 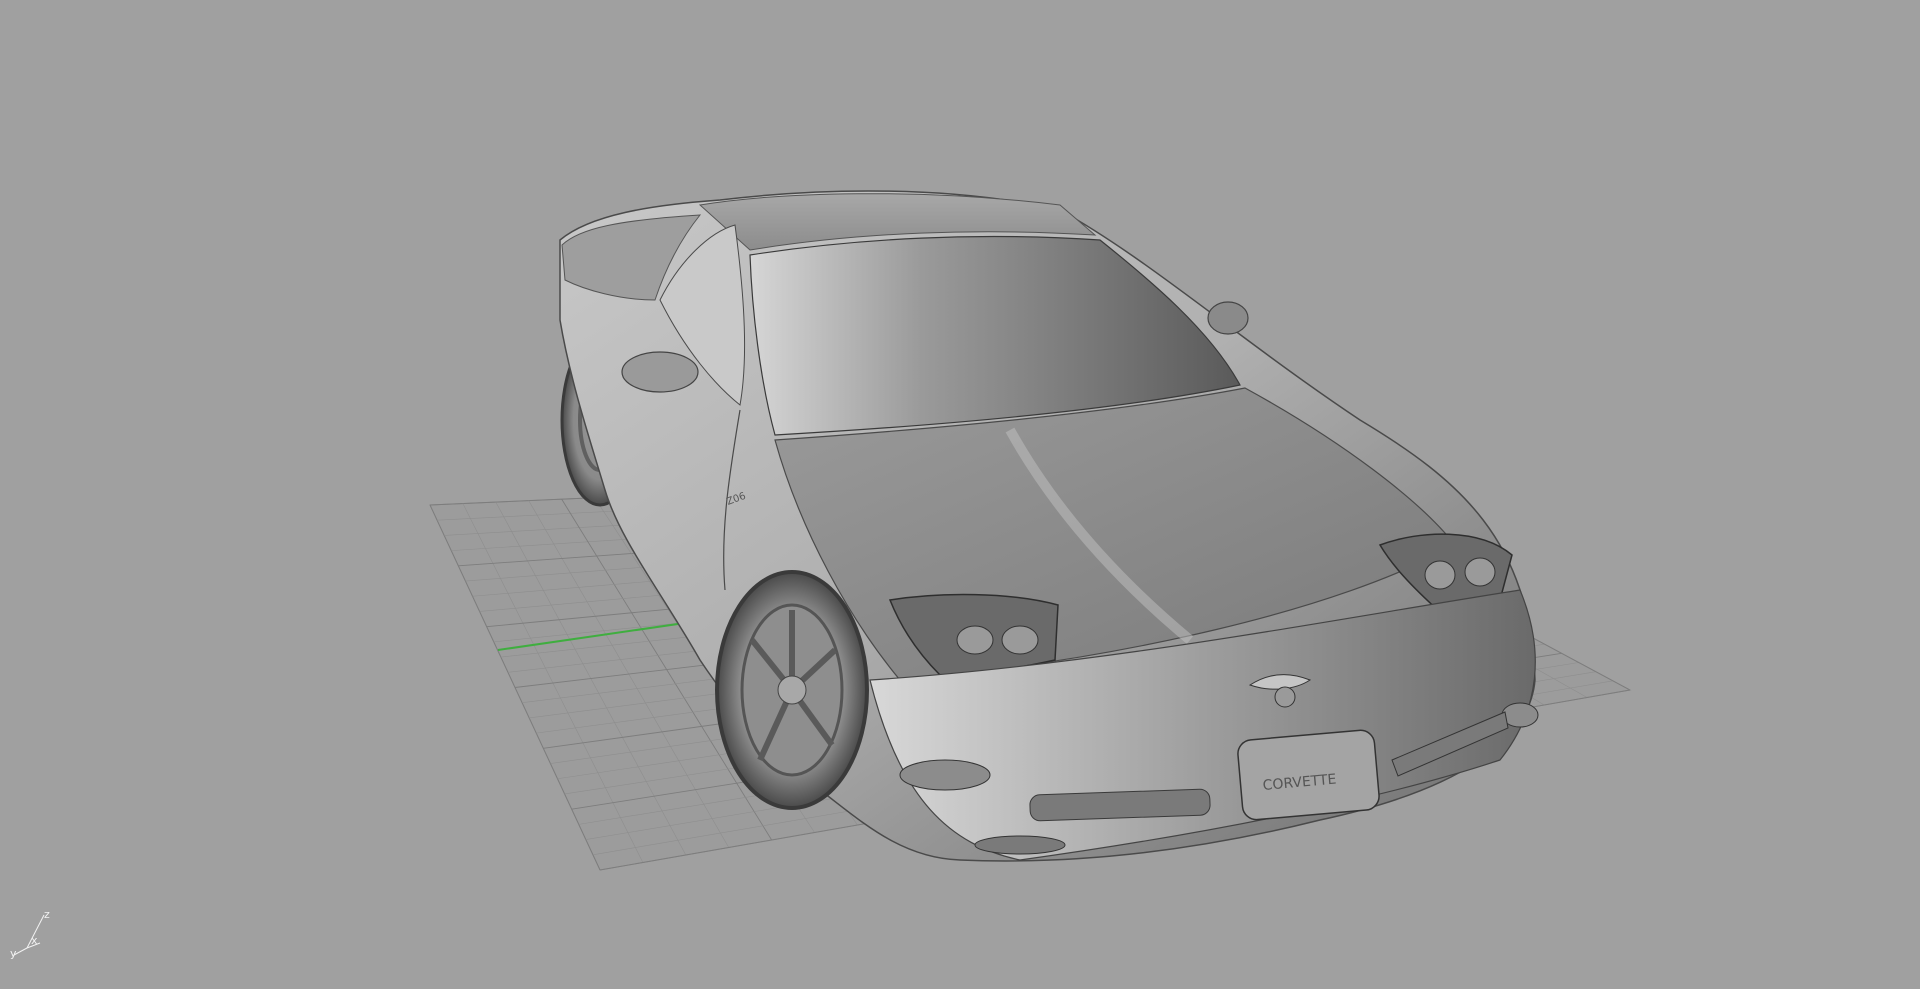 What do you see at coordinates (1228, 318) in the screenshot?
I see `right-side-mirror` at bounding box center [1228, 318].